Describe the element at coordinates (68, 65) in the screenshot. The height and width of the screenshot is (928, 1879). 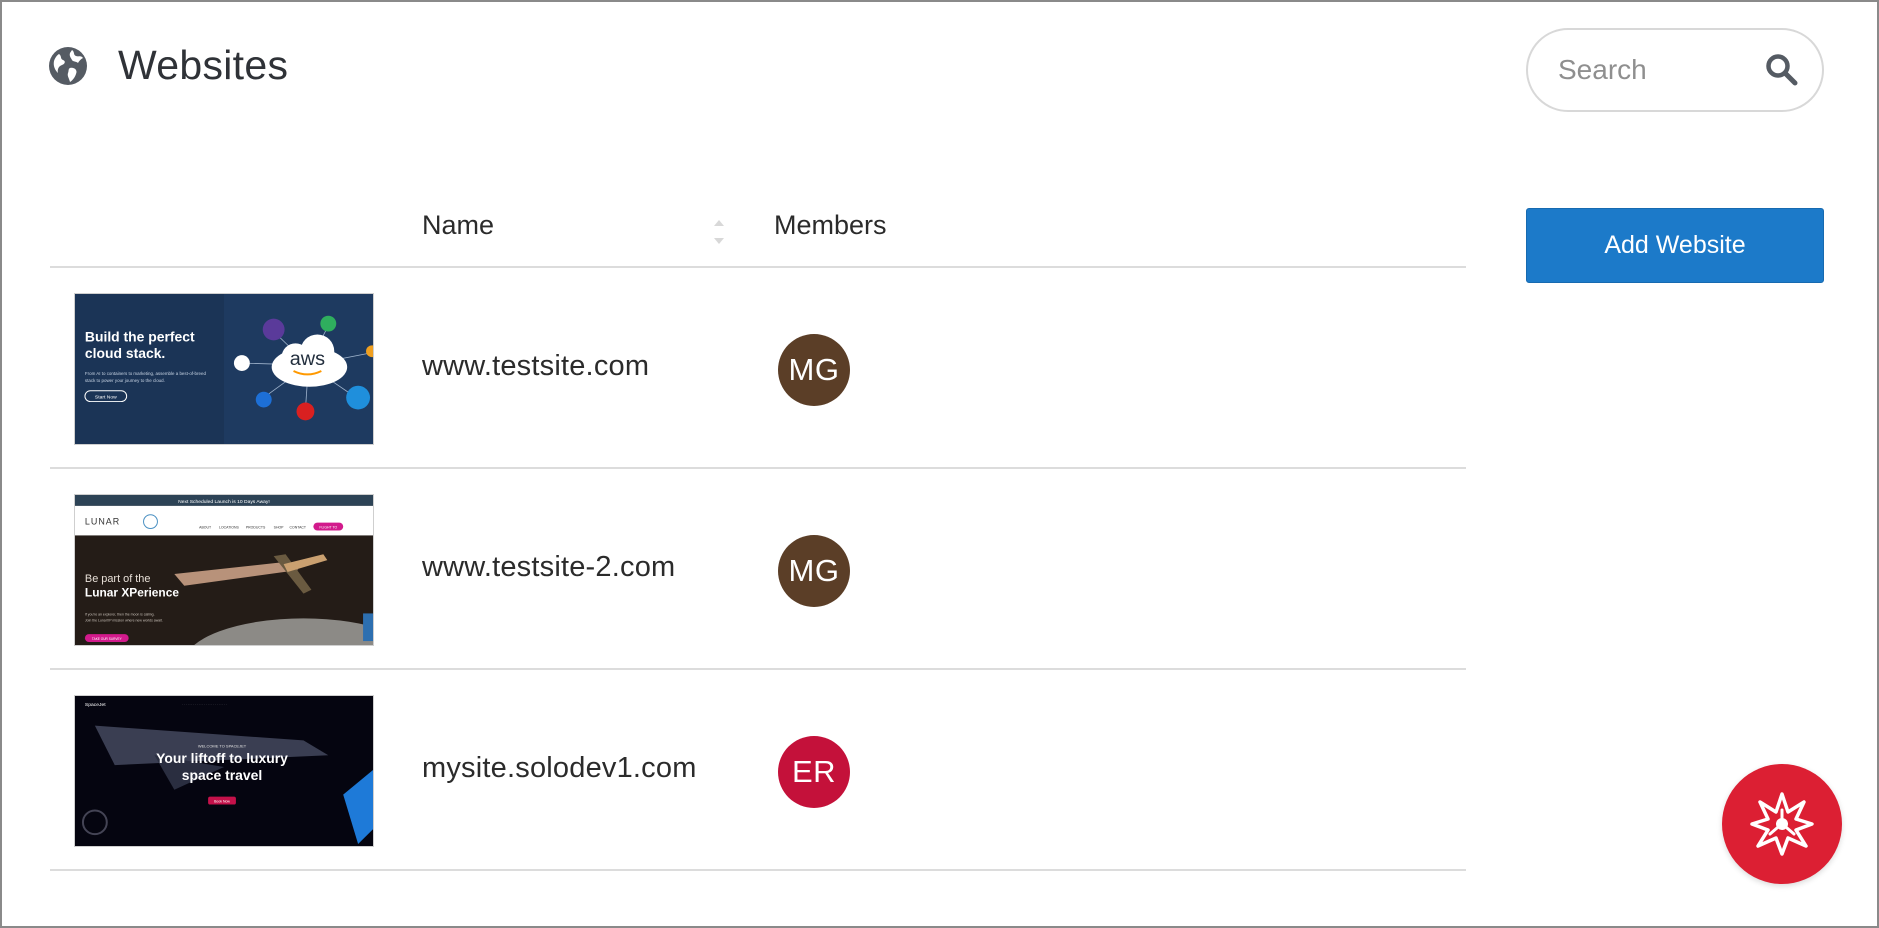
I see `globe-icon` at that location.